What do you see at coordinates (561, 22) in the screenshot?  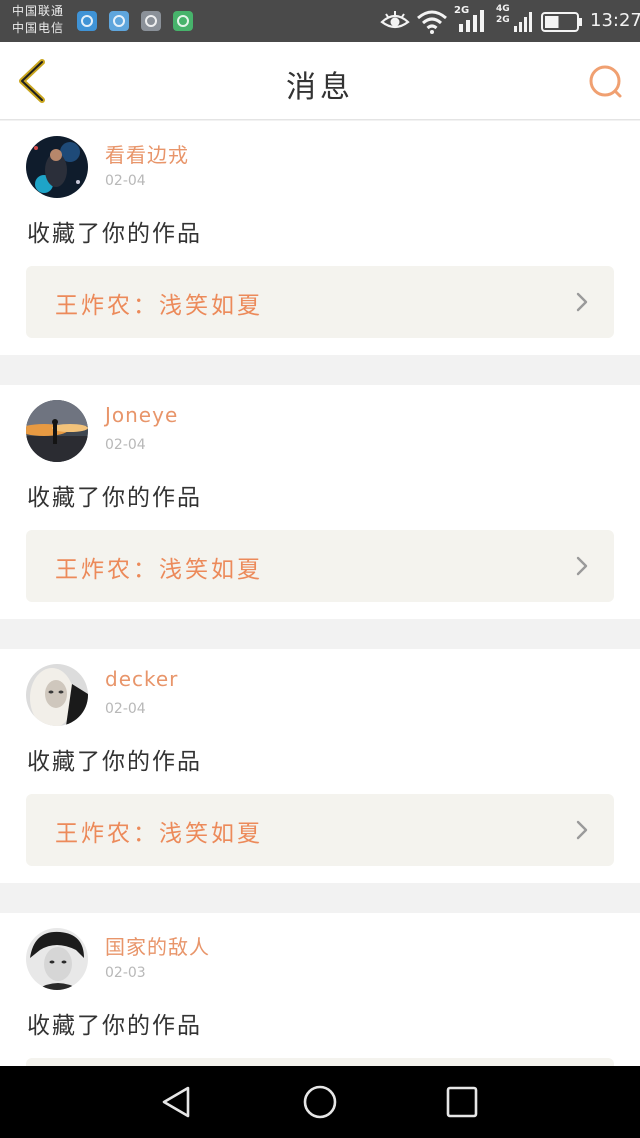 I see `battery-icon` at bounding box center [561, 22].